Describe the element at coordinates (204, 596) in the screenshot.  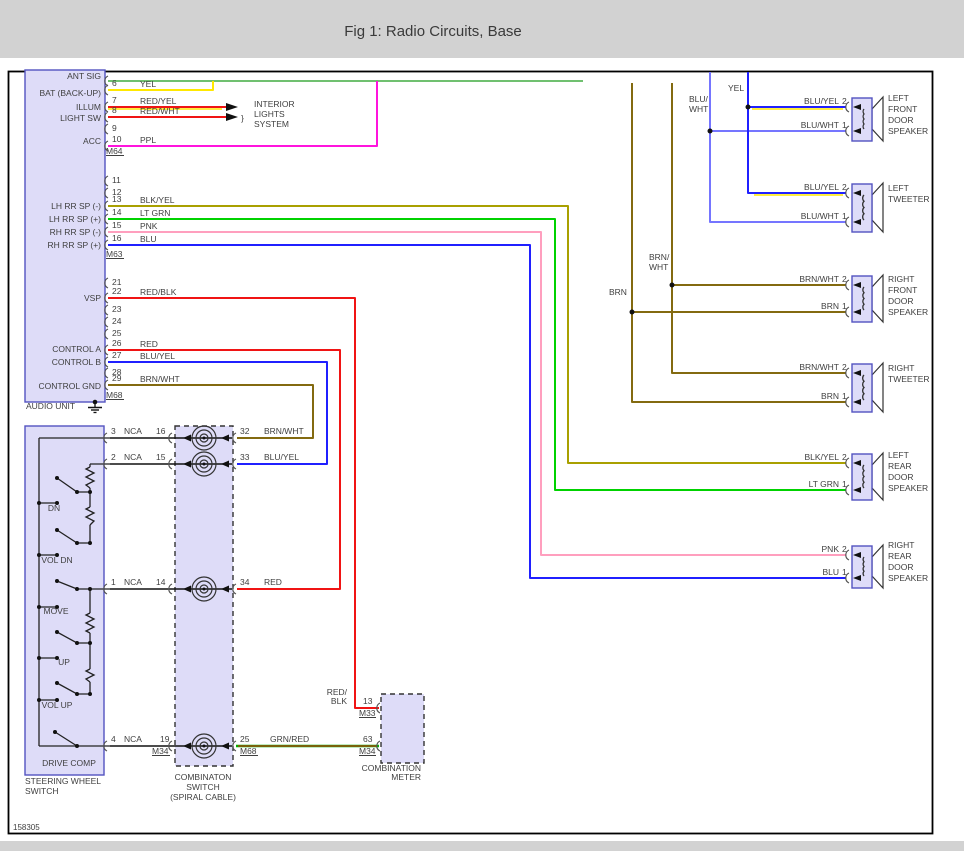
I see `spiral-cable-box` at that location.